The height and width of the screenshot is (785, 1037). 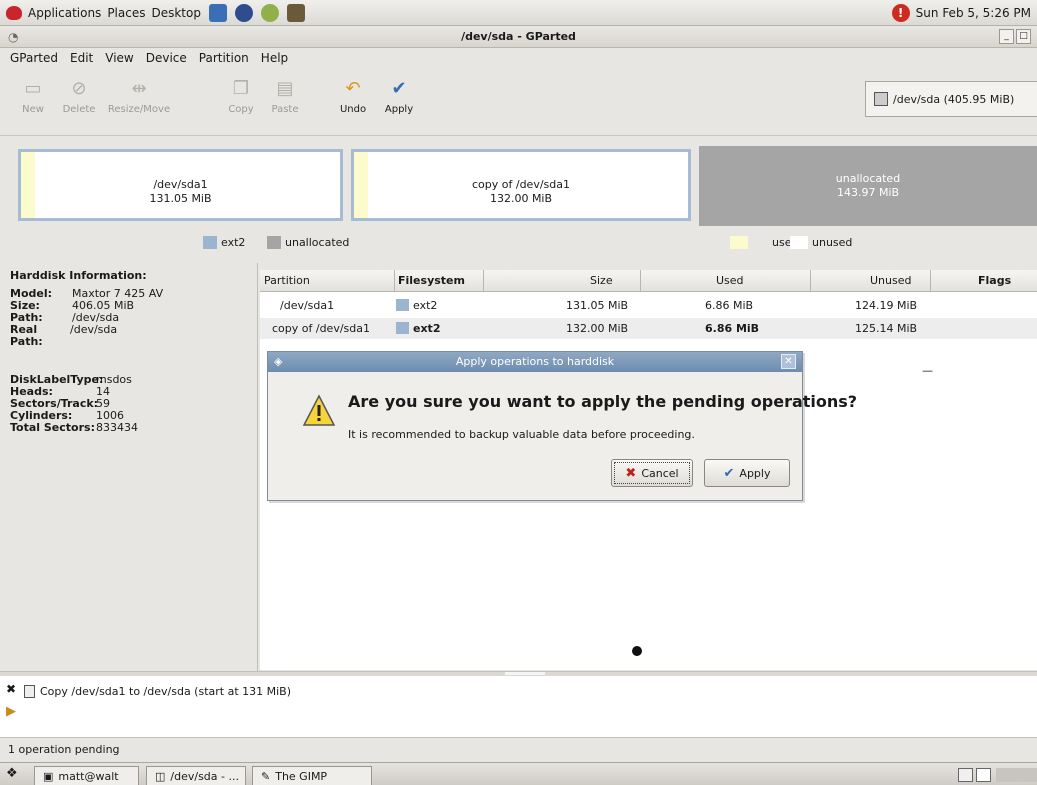 I want to click on close-pane-icon: ✖, so click(x=11, y=689).